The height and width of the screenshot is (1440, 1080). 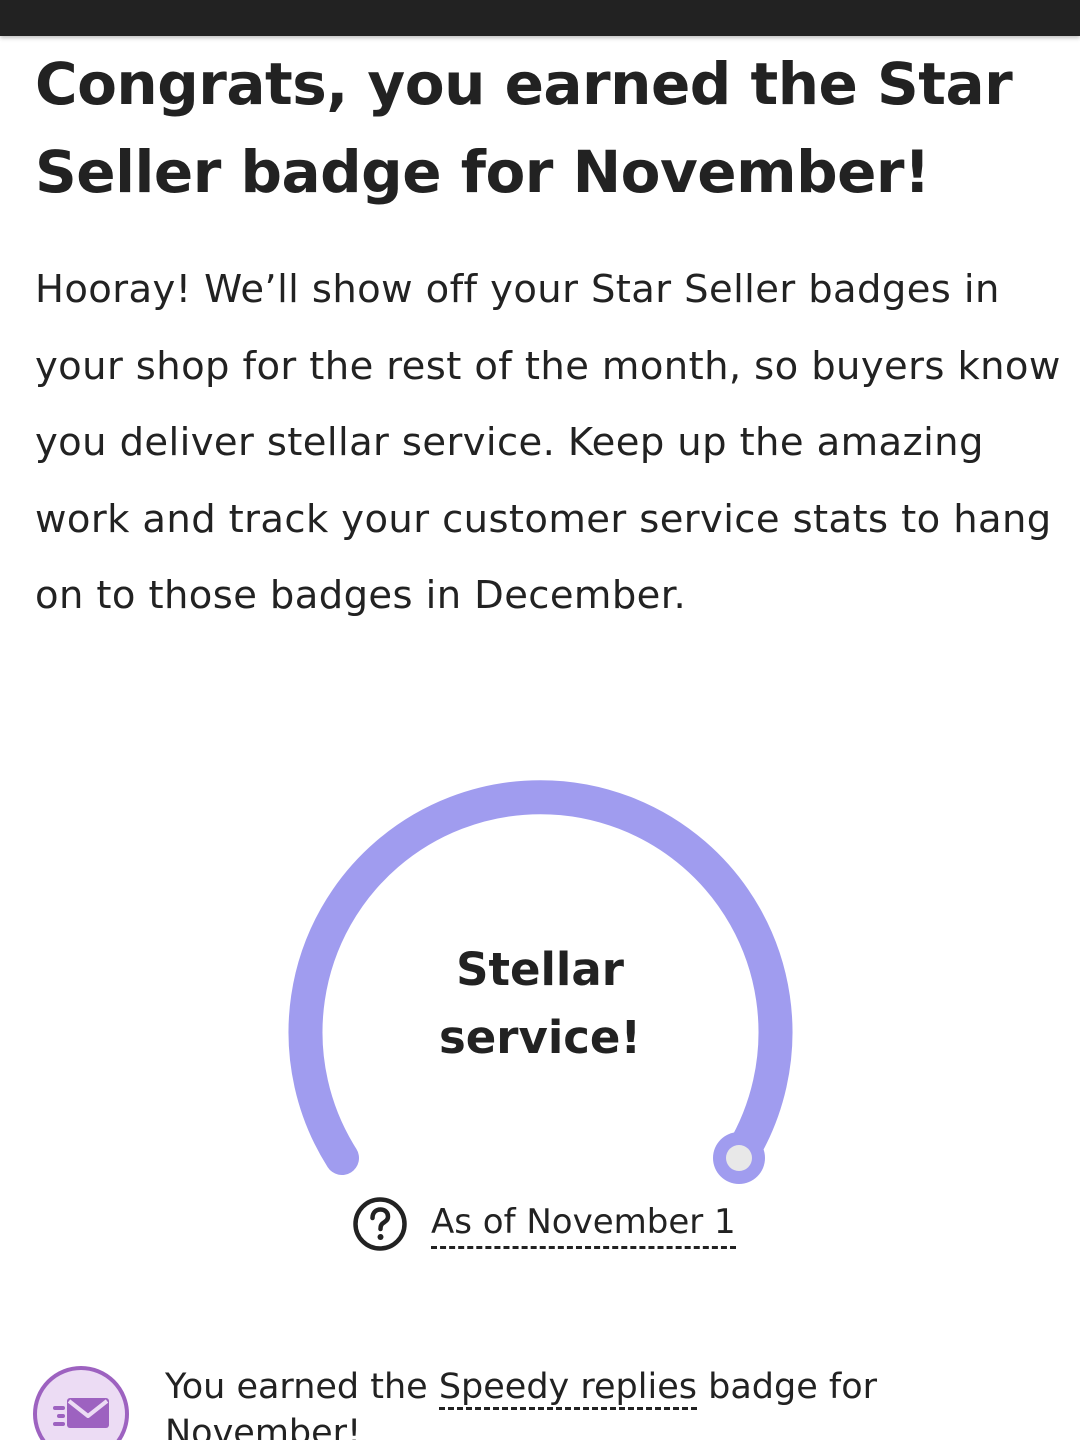 I want to click on gauge-label-line2: service!, so click(x=540, y=1037).